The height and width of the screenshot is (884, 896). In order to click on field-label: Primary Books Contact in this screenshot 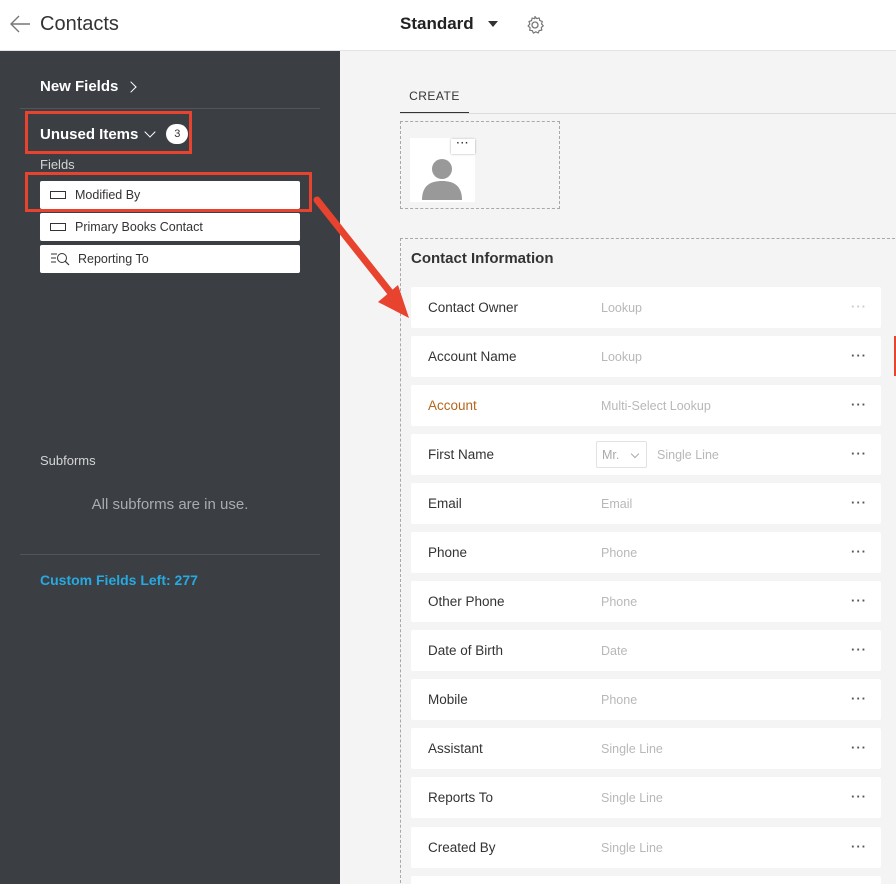, I will do `click(139, 227)`.